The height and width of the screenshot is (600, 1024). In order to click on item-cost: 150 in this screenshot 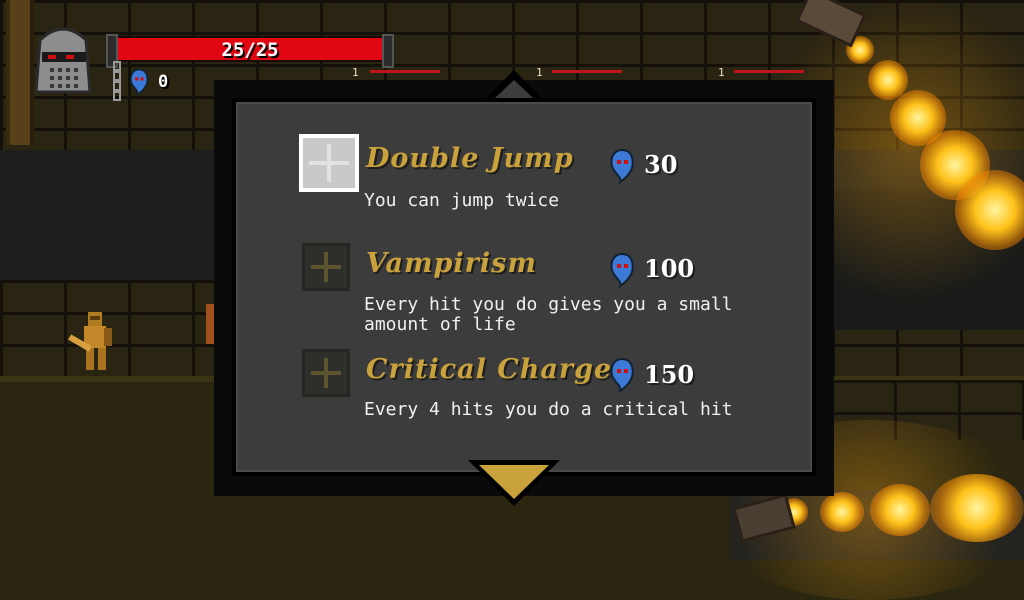, I will do `click(669, 374)`.